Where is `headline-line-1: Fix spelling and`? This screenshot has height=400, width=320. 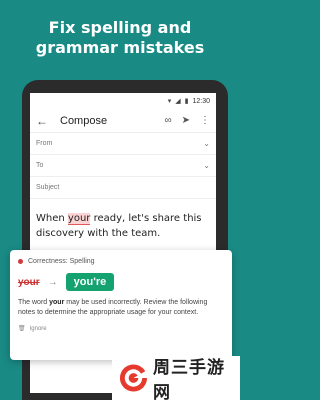 headline-line-1: Fix spelling and is located at coordinates (120, 27).